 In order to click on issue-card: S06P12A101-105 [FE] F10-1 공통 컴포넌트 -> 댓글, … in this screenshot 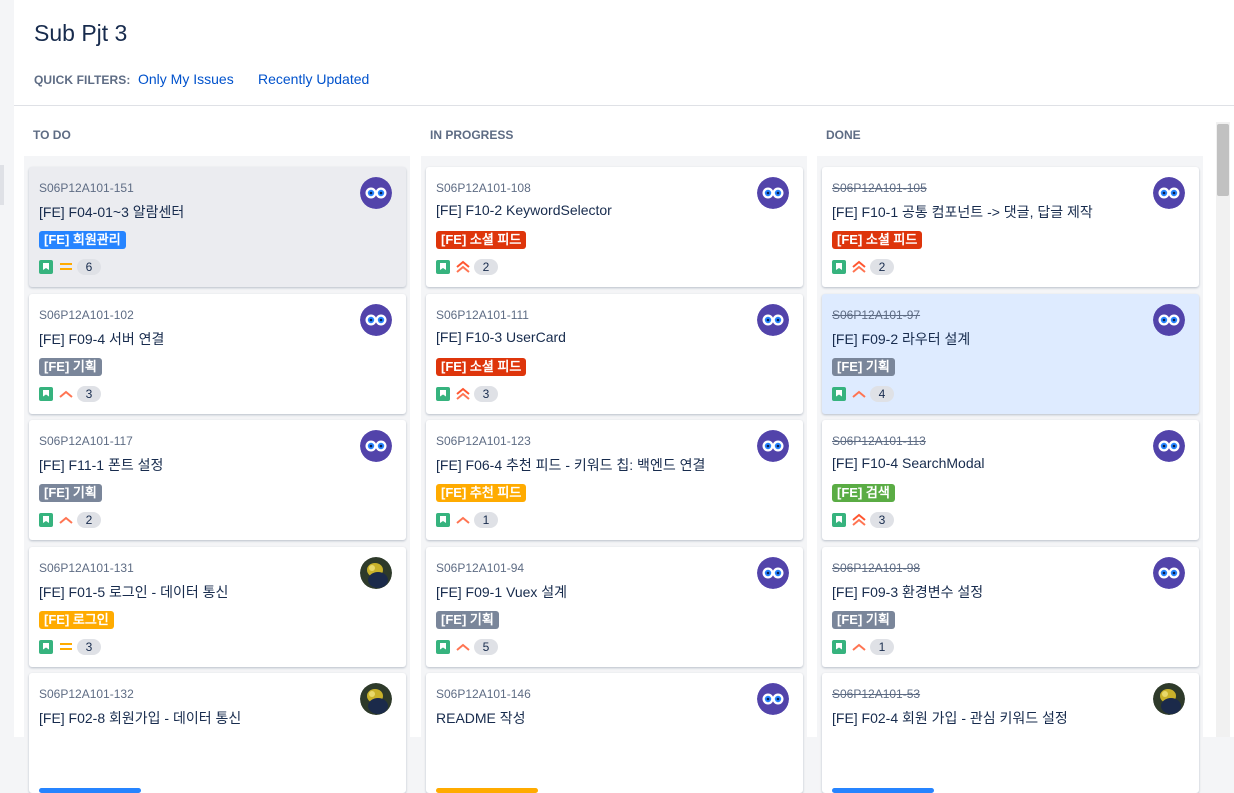, I will do `click(1010, 227)`.